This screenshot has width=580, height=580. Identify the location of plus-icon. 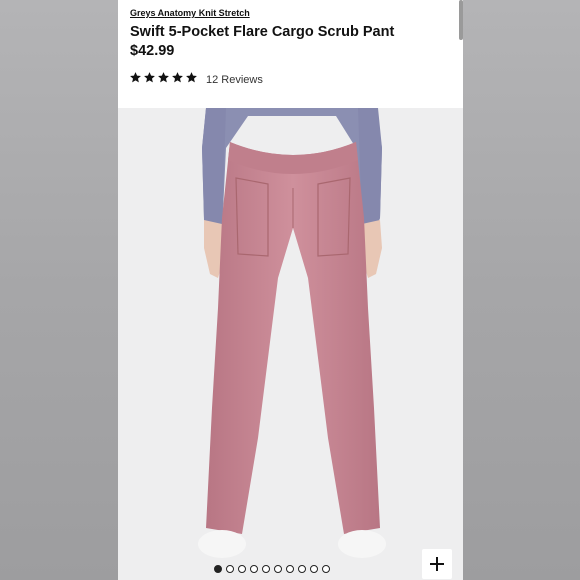
(437, 564).